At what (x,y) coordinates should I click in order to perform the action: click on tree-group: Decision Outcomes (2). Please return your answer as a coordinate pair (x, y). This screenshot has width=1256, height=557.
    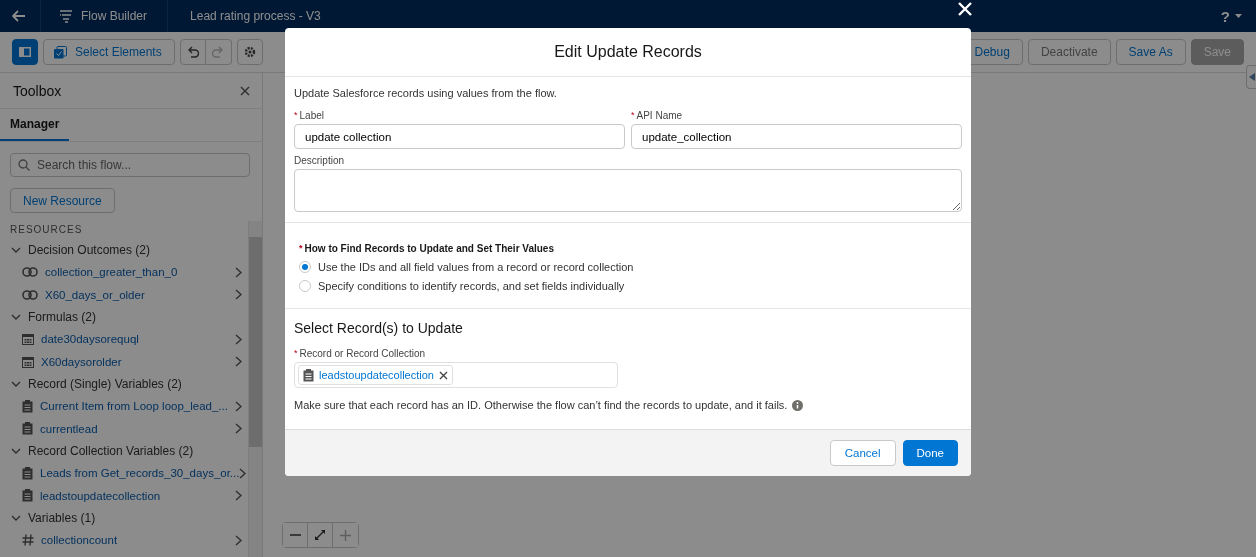
    Looking at the image, I should click on (124, 250).